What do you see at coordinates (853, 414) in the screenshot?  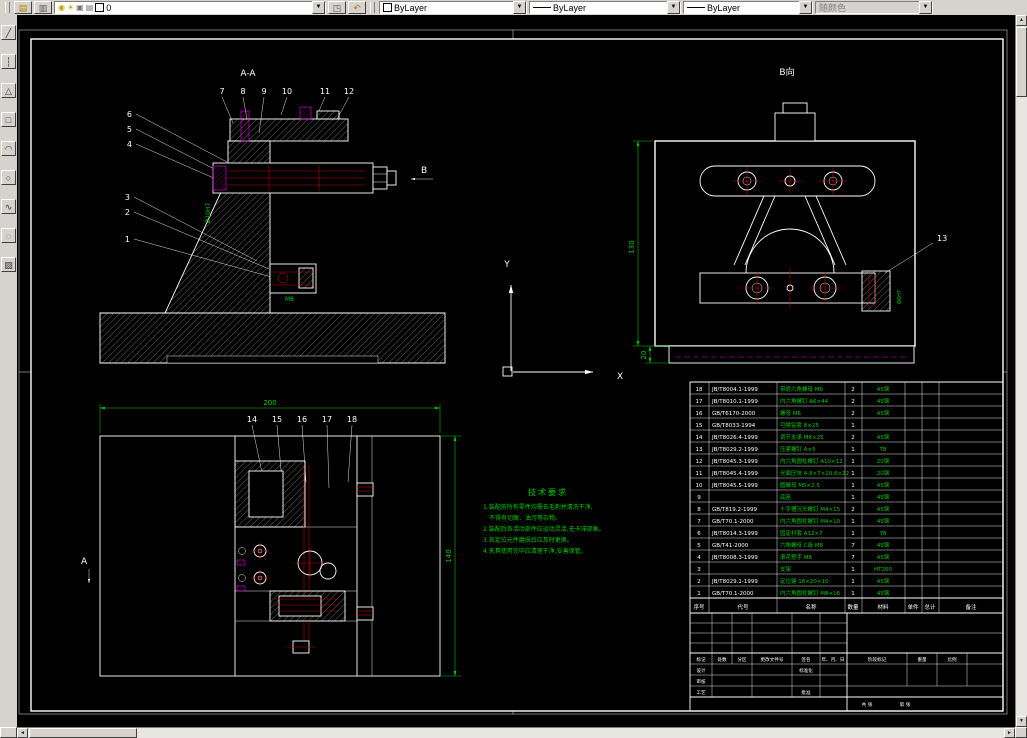 I see `bom-cell-qty: 2` at bounding box center [853, 414].